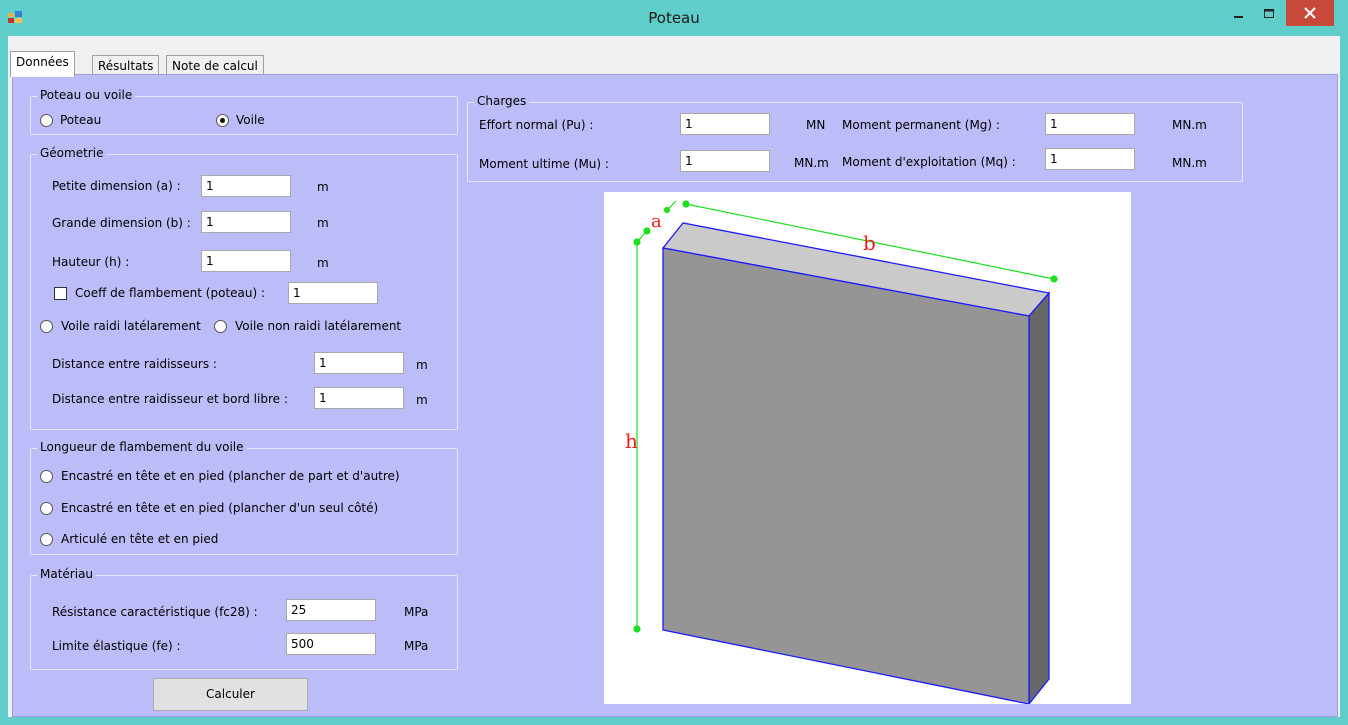 The width and height of the screenshot is (1348, 725). What do you see at coordinates (544, 164) in the screenshot?
I see `mu-label: Moment ultime (Mu) :` at bounding box center [544, 164].